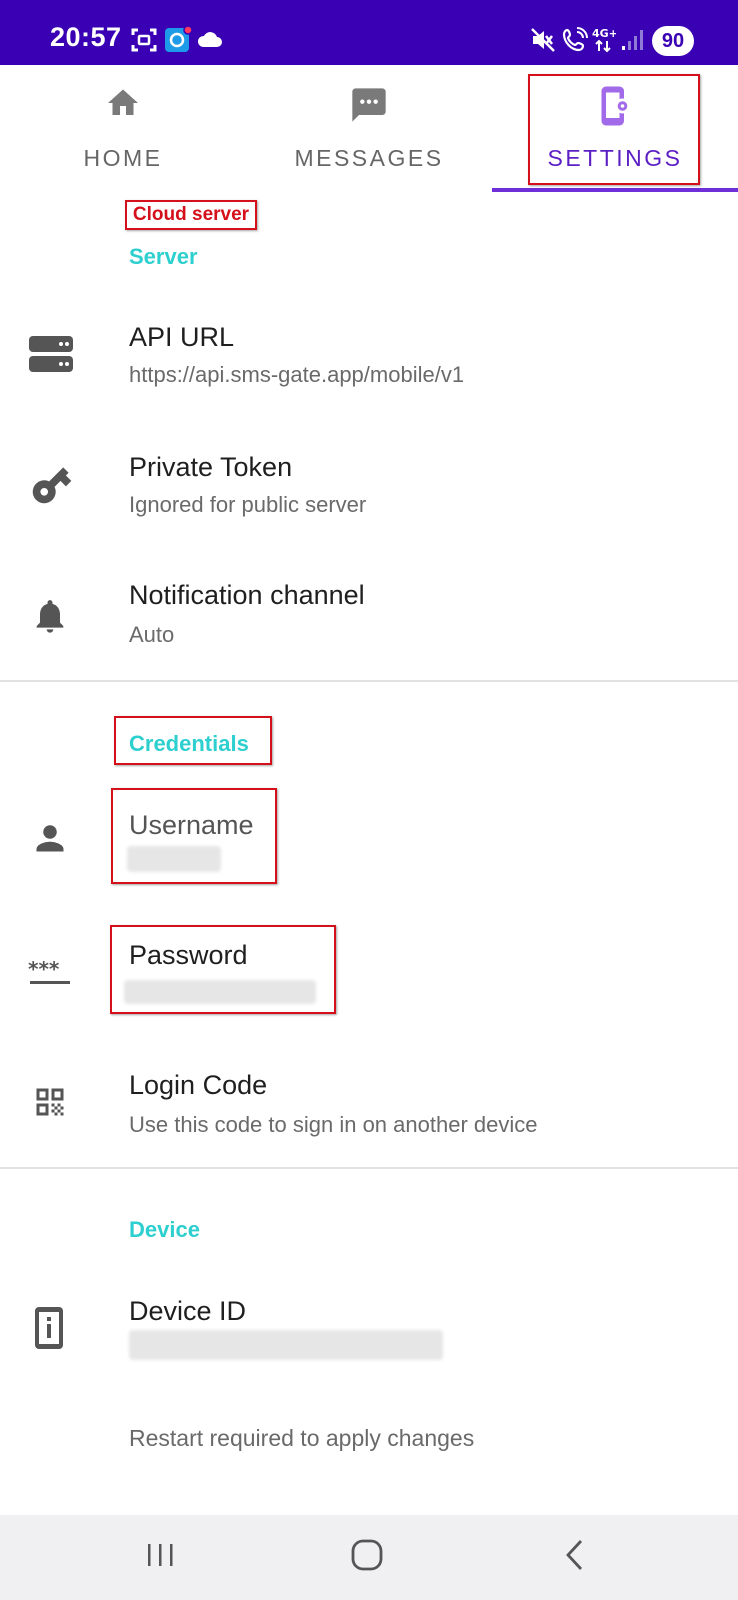 This screenshot has width=738, height=1600. I want to click on svg-text: 4G+, so click(604, 33).